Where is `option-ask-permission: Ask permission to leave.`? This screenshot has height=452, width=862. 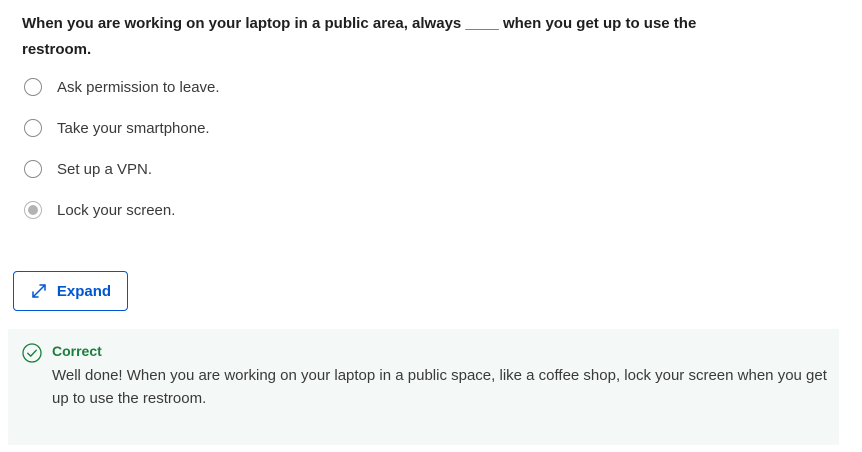 option-ask-permission: Ask permission to leave. is located at coordinates (122, 87).